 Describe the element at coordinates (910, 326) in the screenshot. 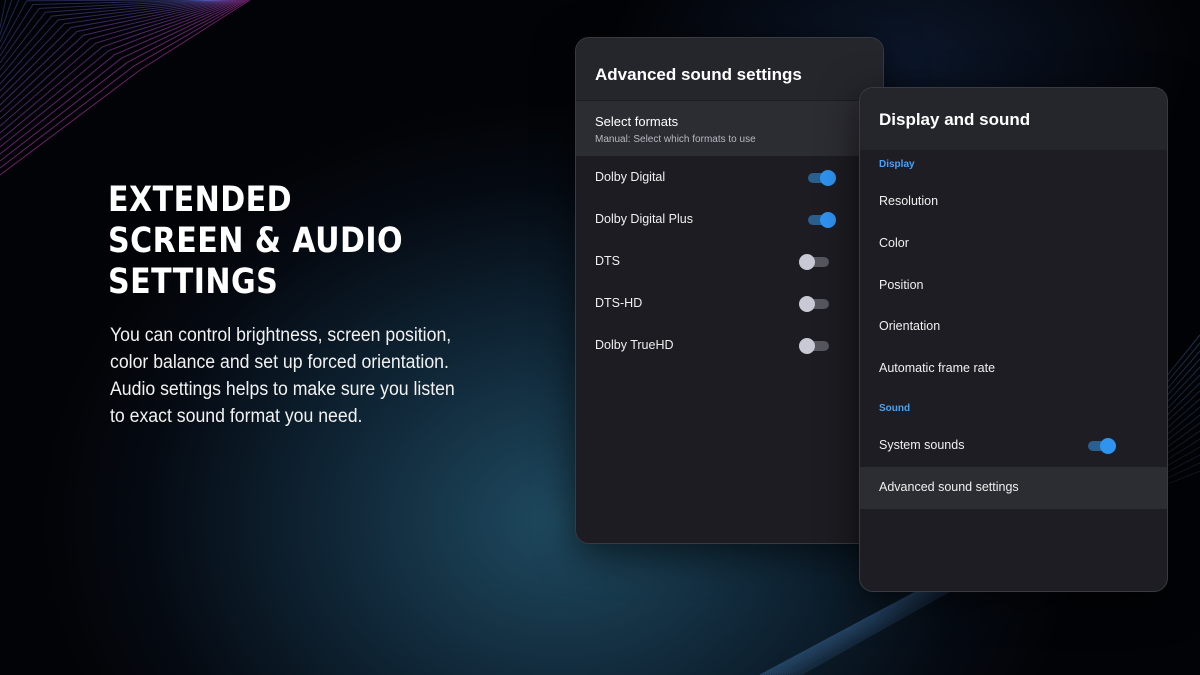

I see `menu-item-label: Orientation` at that location.